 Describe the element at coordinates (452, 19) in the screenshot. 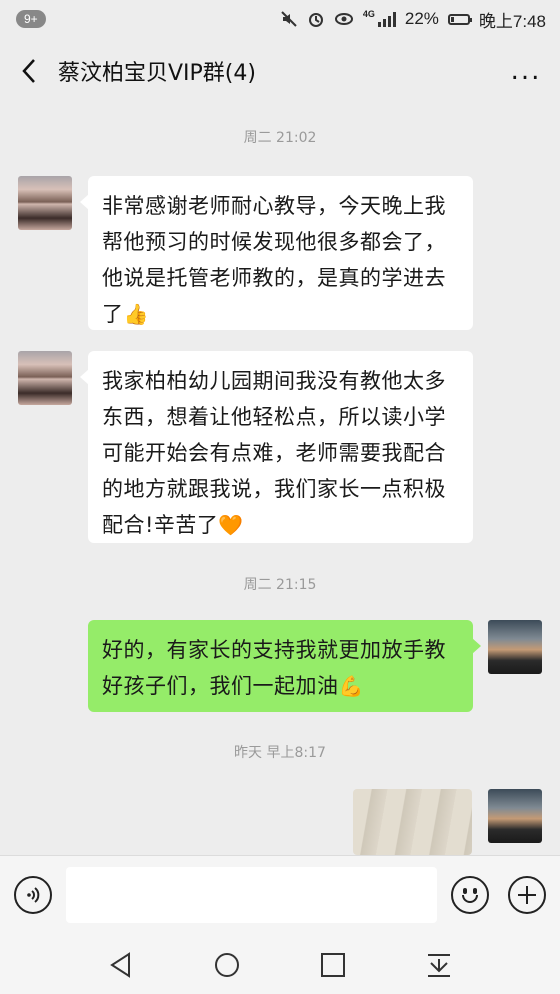

I see `battery-level` at that location.